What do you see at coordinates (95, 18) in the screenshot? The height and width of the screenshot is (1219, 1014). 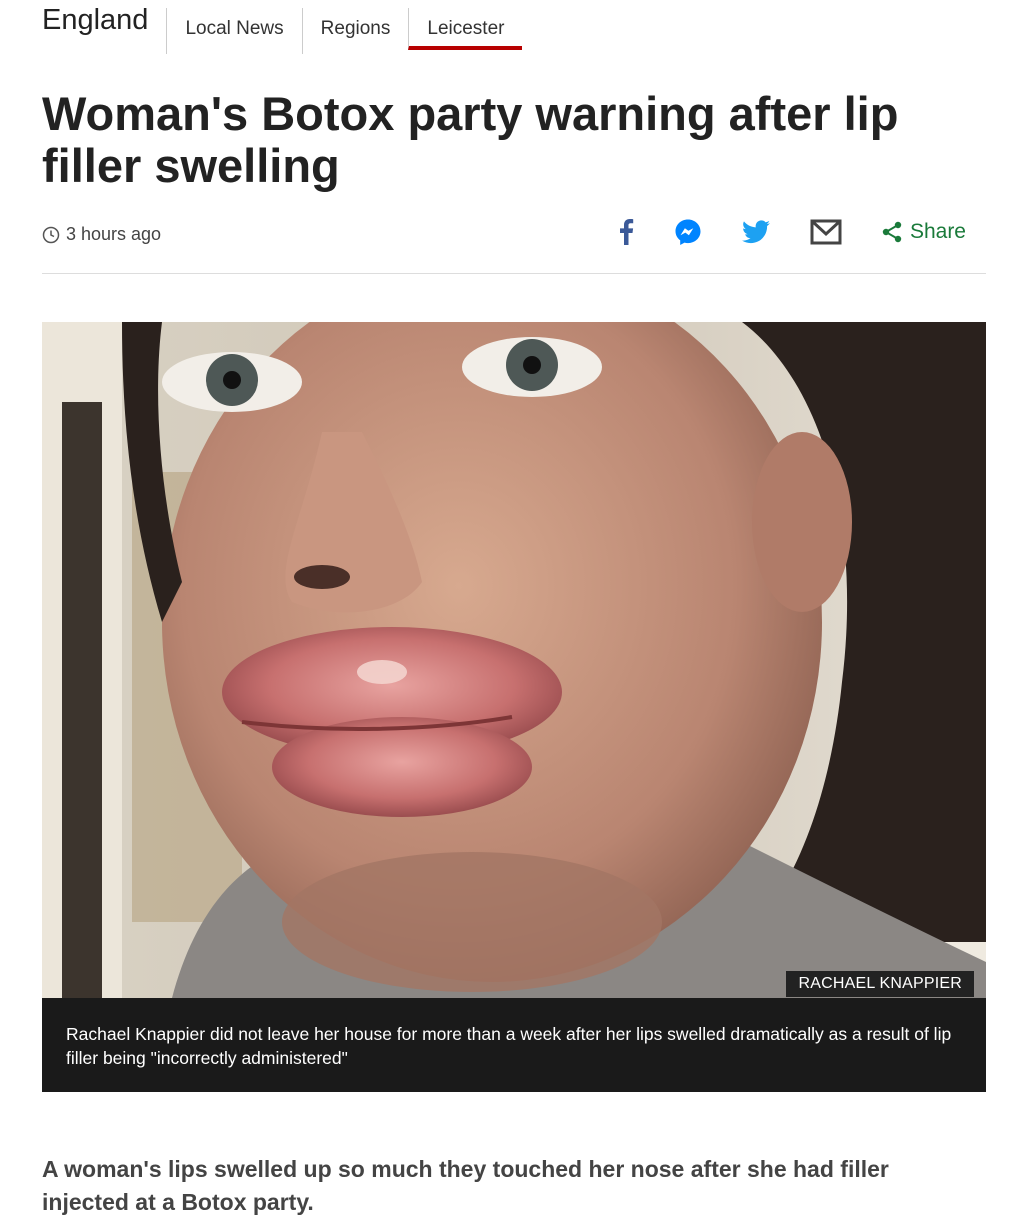 I see `section-title: England` at bounding box center [95, 18].